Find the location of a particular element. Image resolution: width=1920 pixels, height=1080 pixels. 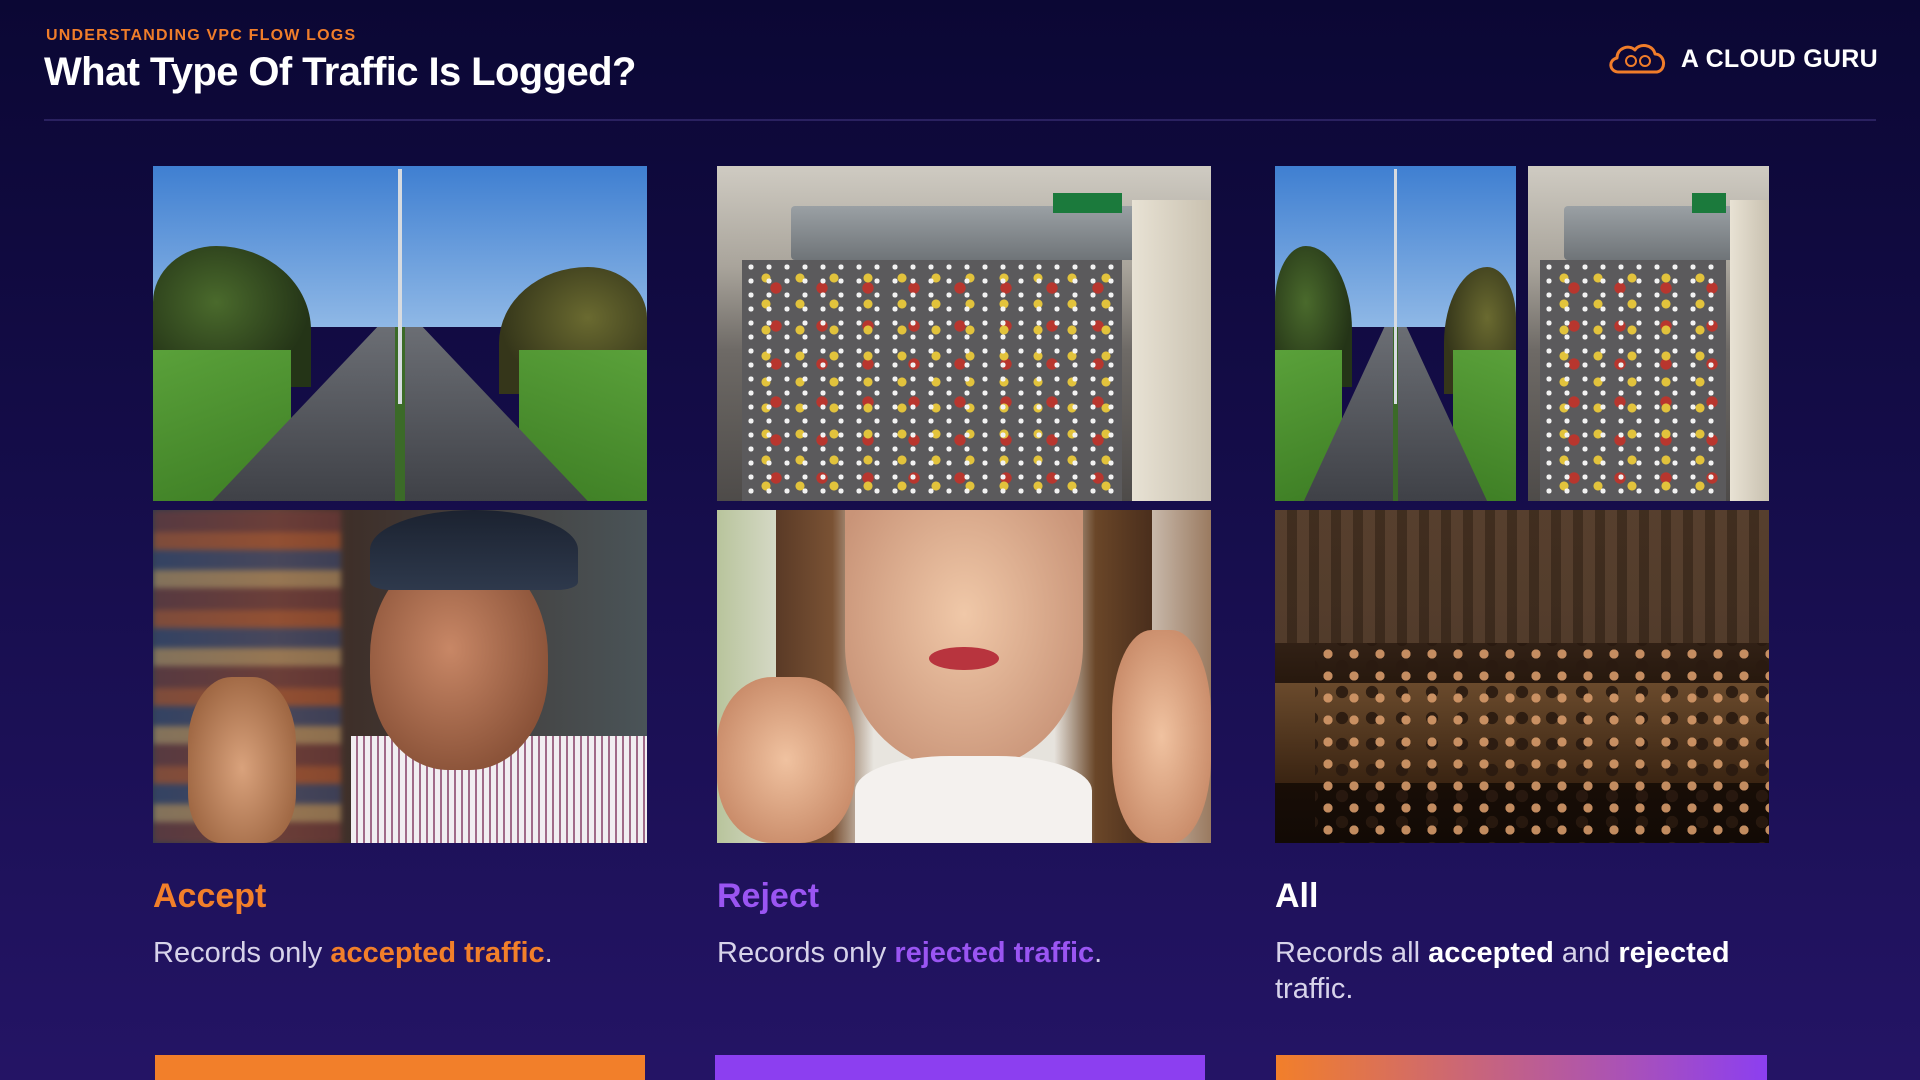

highway-photo-small is located at coordinates (1395, 333).